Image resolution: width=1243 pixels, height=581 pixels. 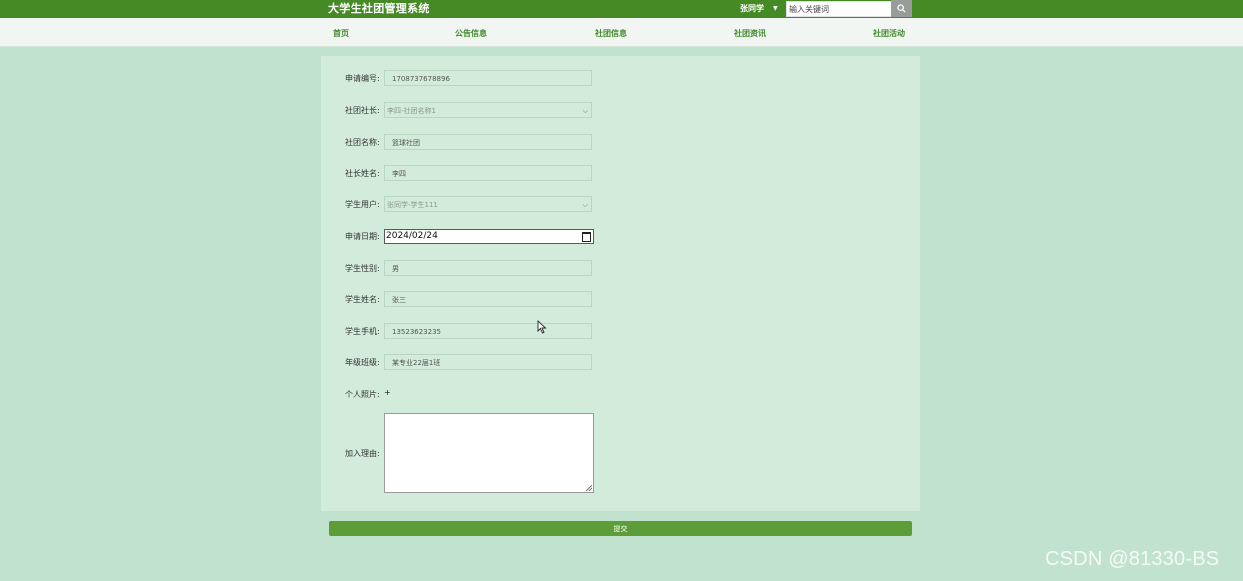 What do you see at coordinates (488, 299) in the screenshot?
I see `student-name-field: 张三` at bounding box center [488, 299].